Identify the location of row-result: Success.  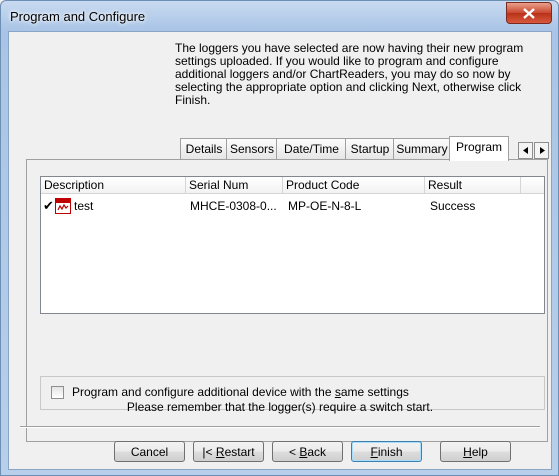
(453, 206).